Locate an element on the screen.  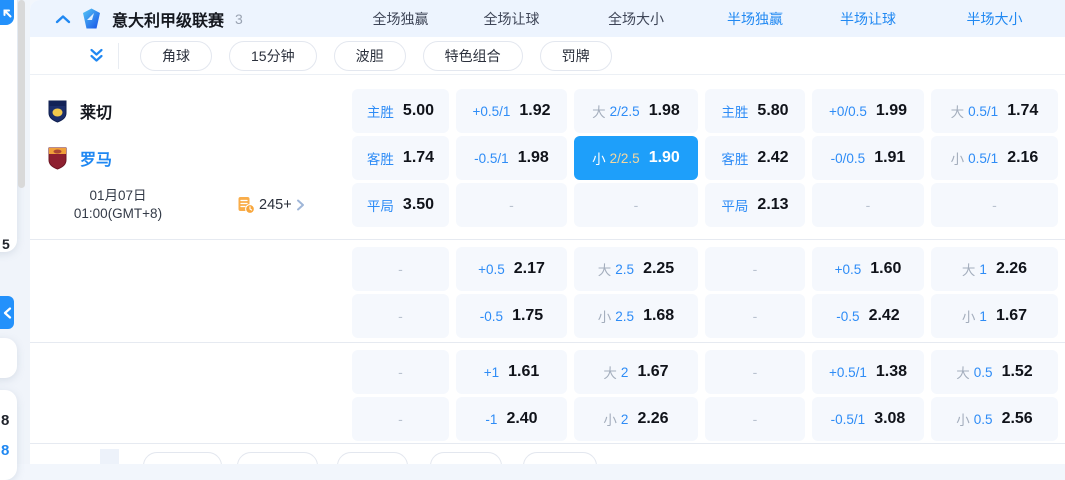
odds-cell: 大 1 2.26 is located at coordinates (994, 269).